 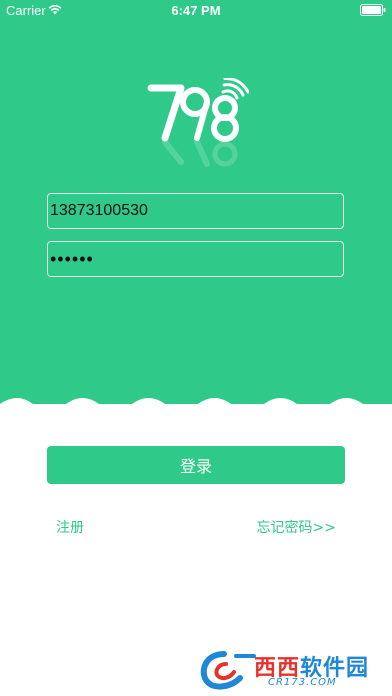 What do you see at coordinates (228, 670) in the screenshot?
I see `watermark-swoosh-icon` at bounding box center [228, 670].